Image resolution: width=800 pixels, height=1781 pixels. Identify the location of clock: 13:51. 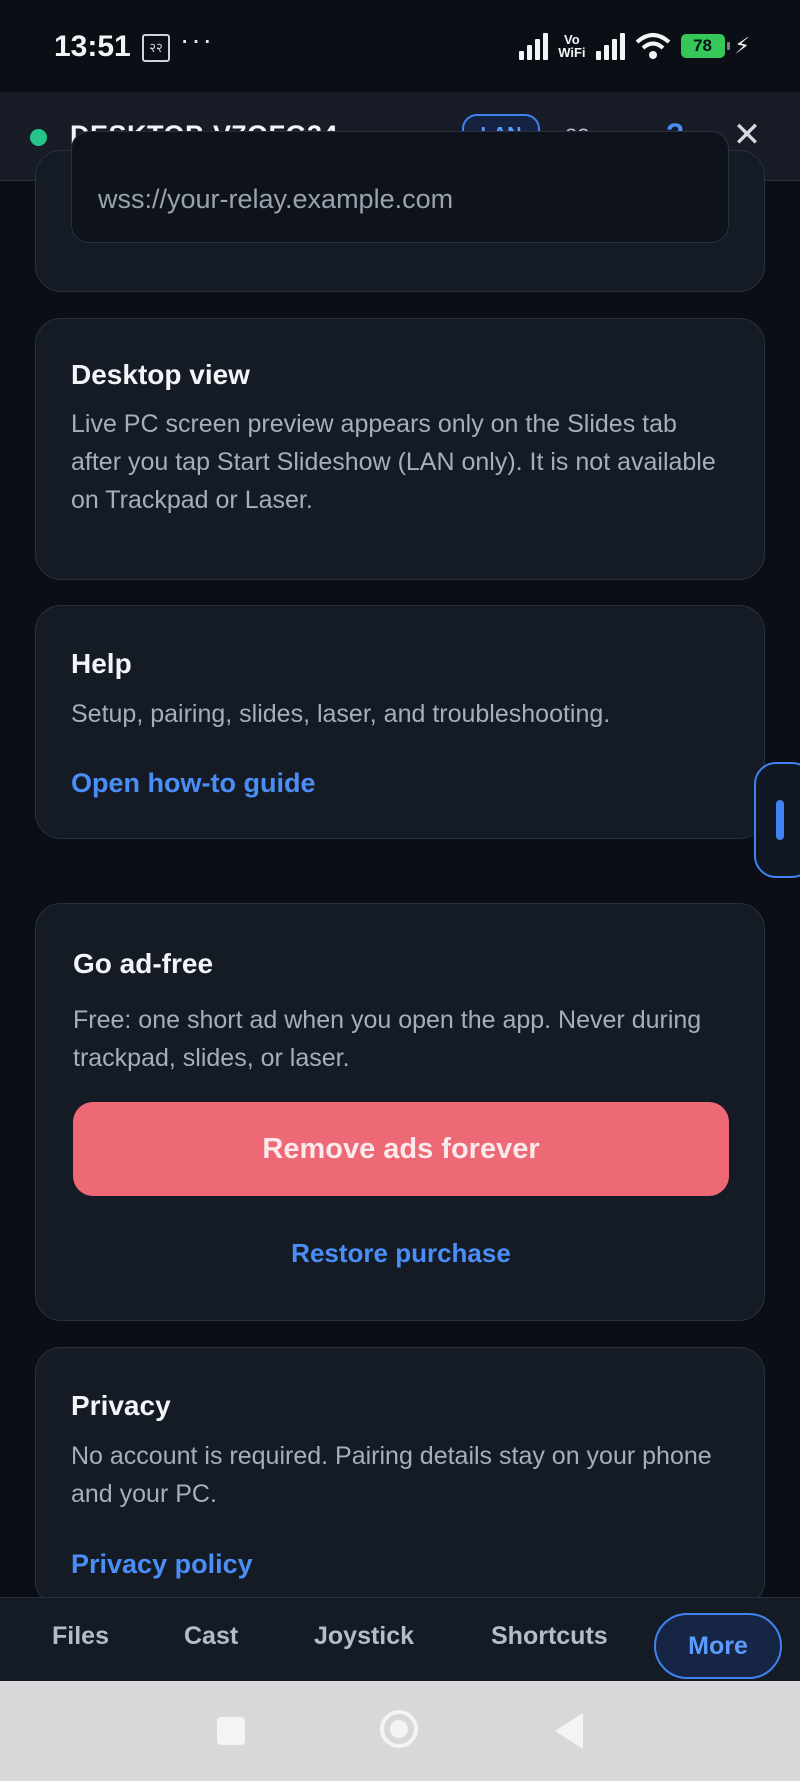
(92, 46).